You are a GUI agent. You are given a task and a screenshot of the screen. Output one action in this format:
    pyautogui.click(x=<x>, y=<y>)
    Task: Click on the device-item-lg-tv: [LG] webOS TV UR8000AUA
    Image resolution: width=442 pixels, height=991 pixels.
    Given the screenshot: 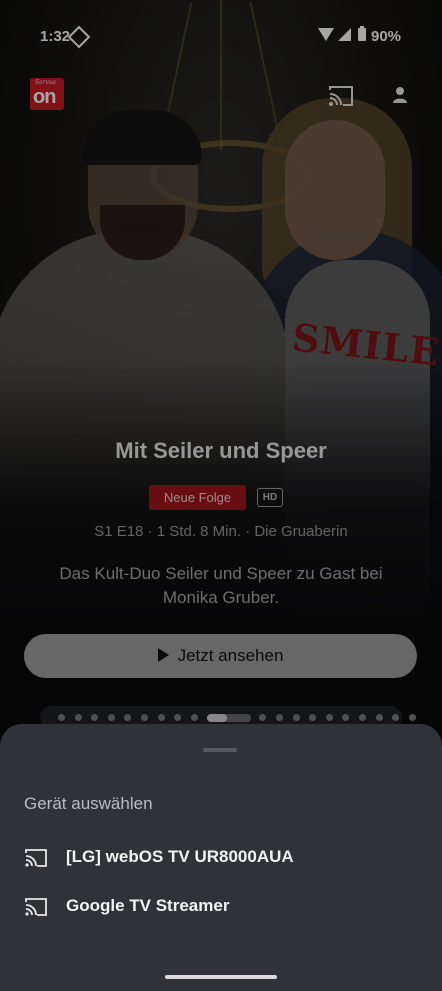 What is the action you would take?
    pyautogui.click(x=221, y=858)
    